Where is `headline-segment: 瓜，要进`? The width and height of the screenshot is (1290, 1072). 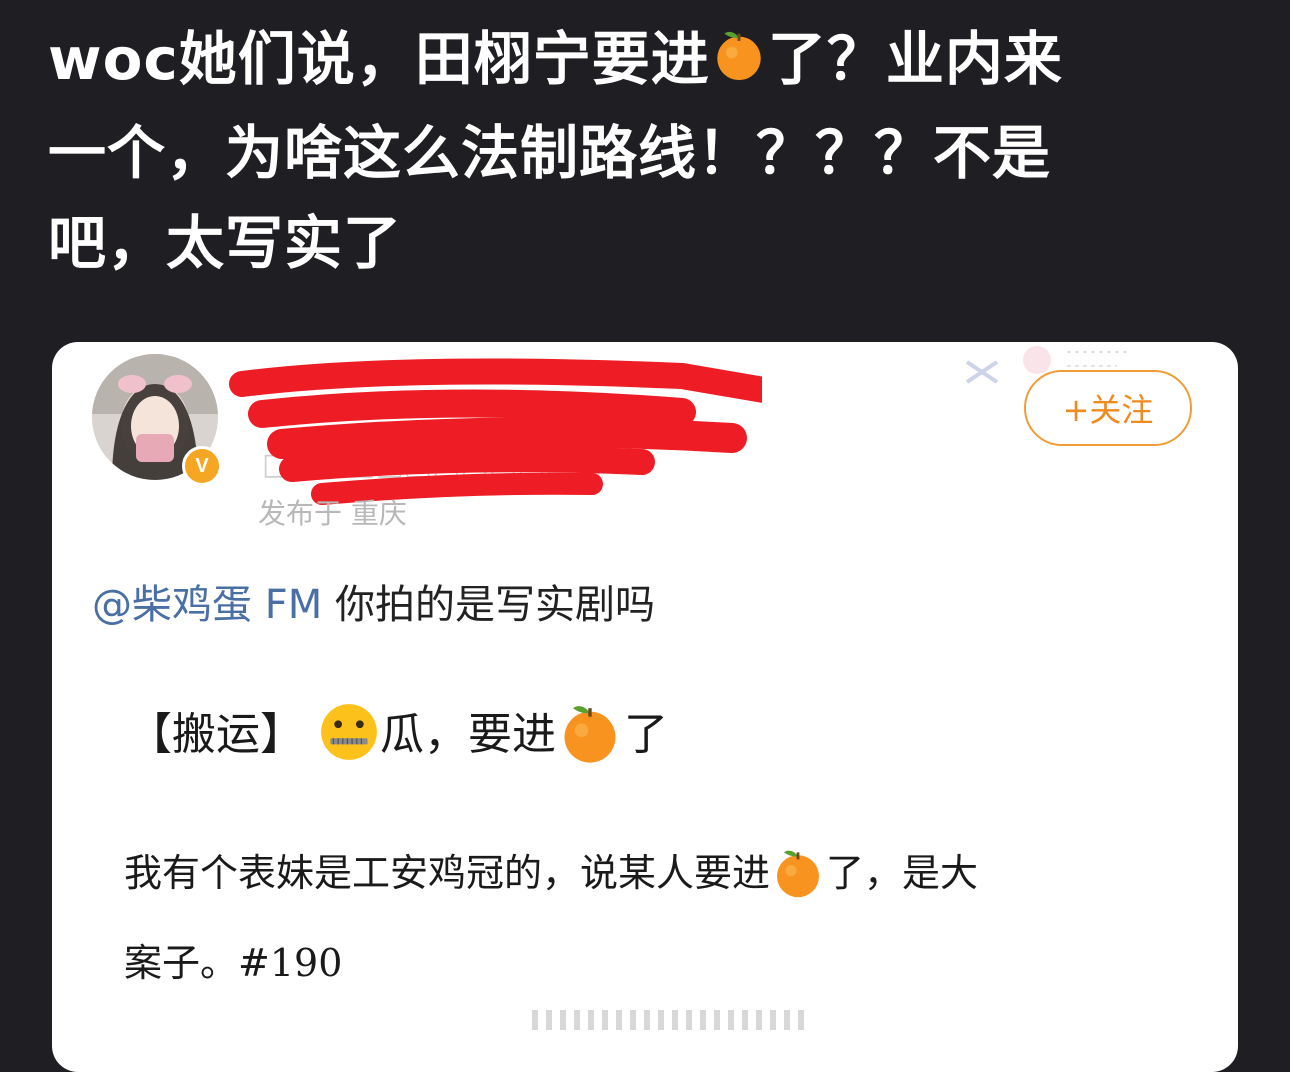
headline-segment: 瓜，要进 is located at coordinates (468, 734).